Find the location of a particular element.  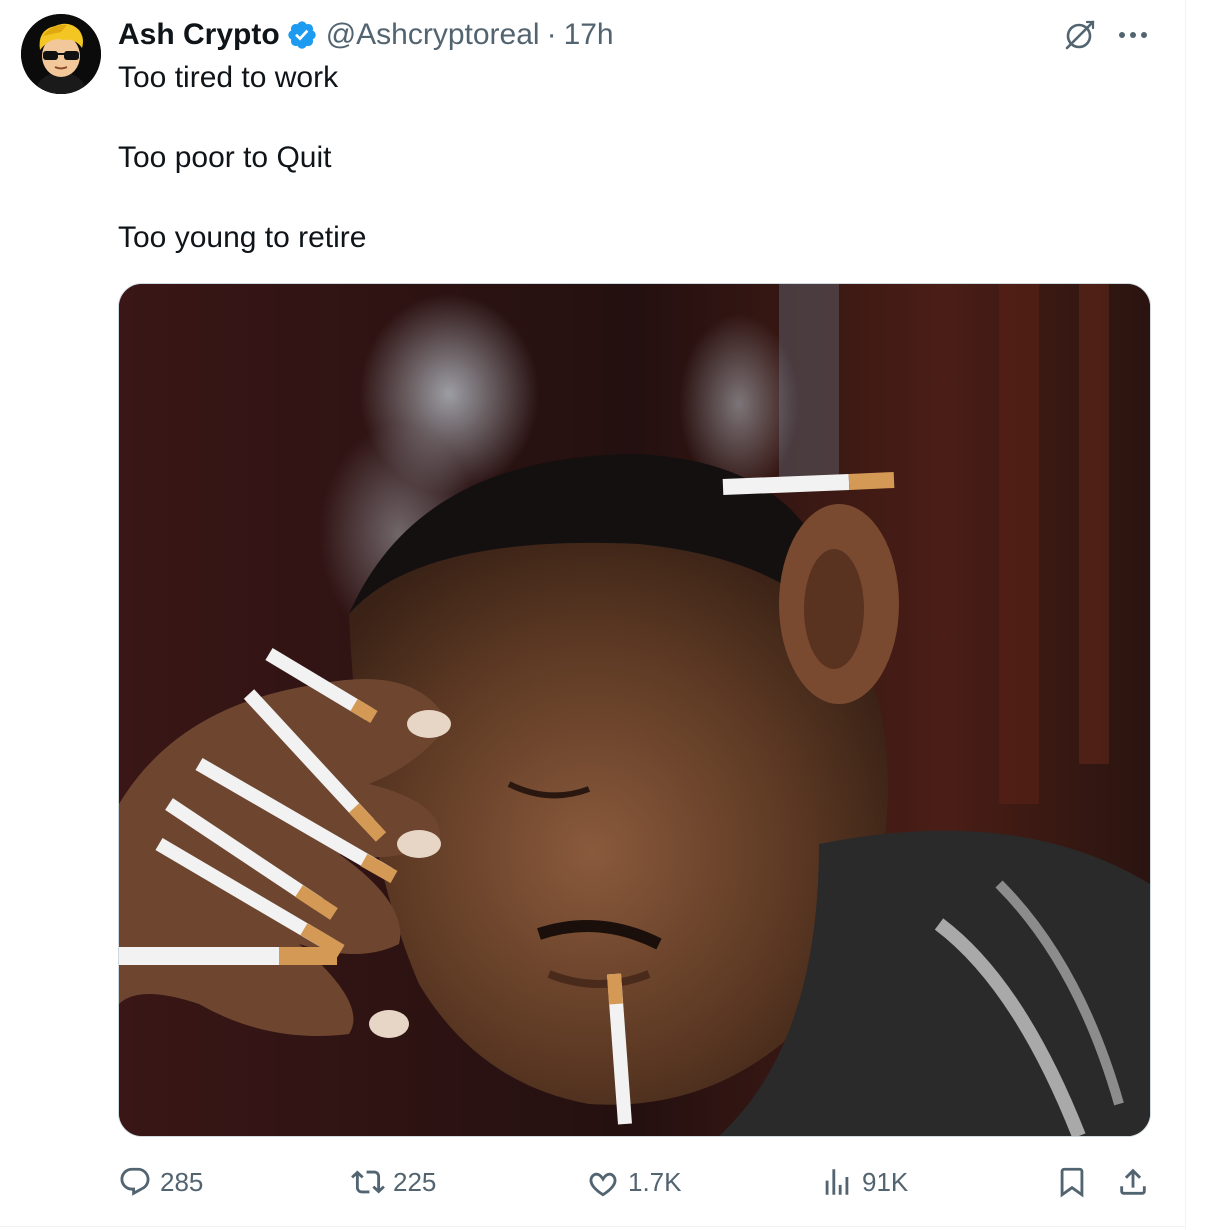

views-count: 91K is located at coordinates (885, 1181).